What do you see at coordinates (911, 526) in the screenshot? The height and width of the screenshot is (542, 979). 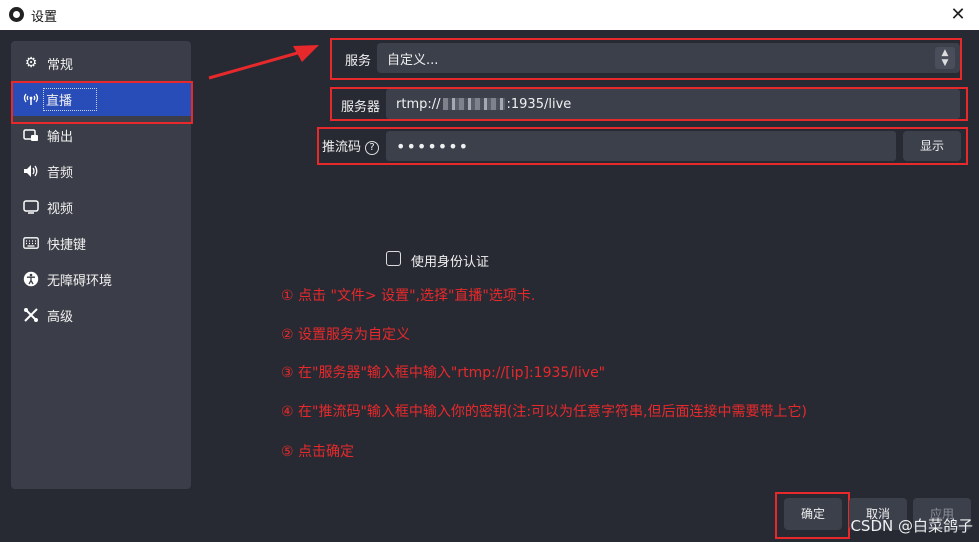 I see `csdn-watermark: CSDN @白菜鸽子` at bounding box center [911, 526].